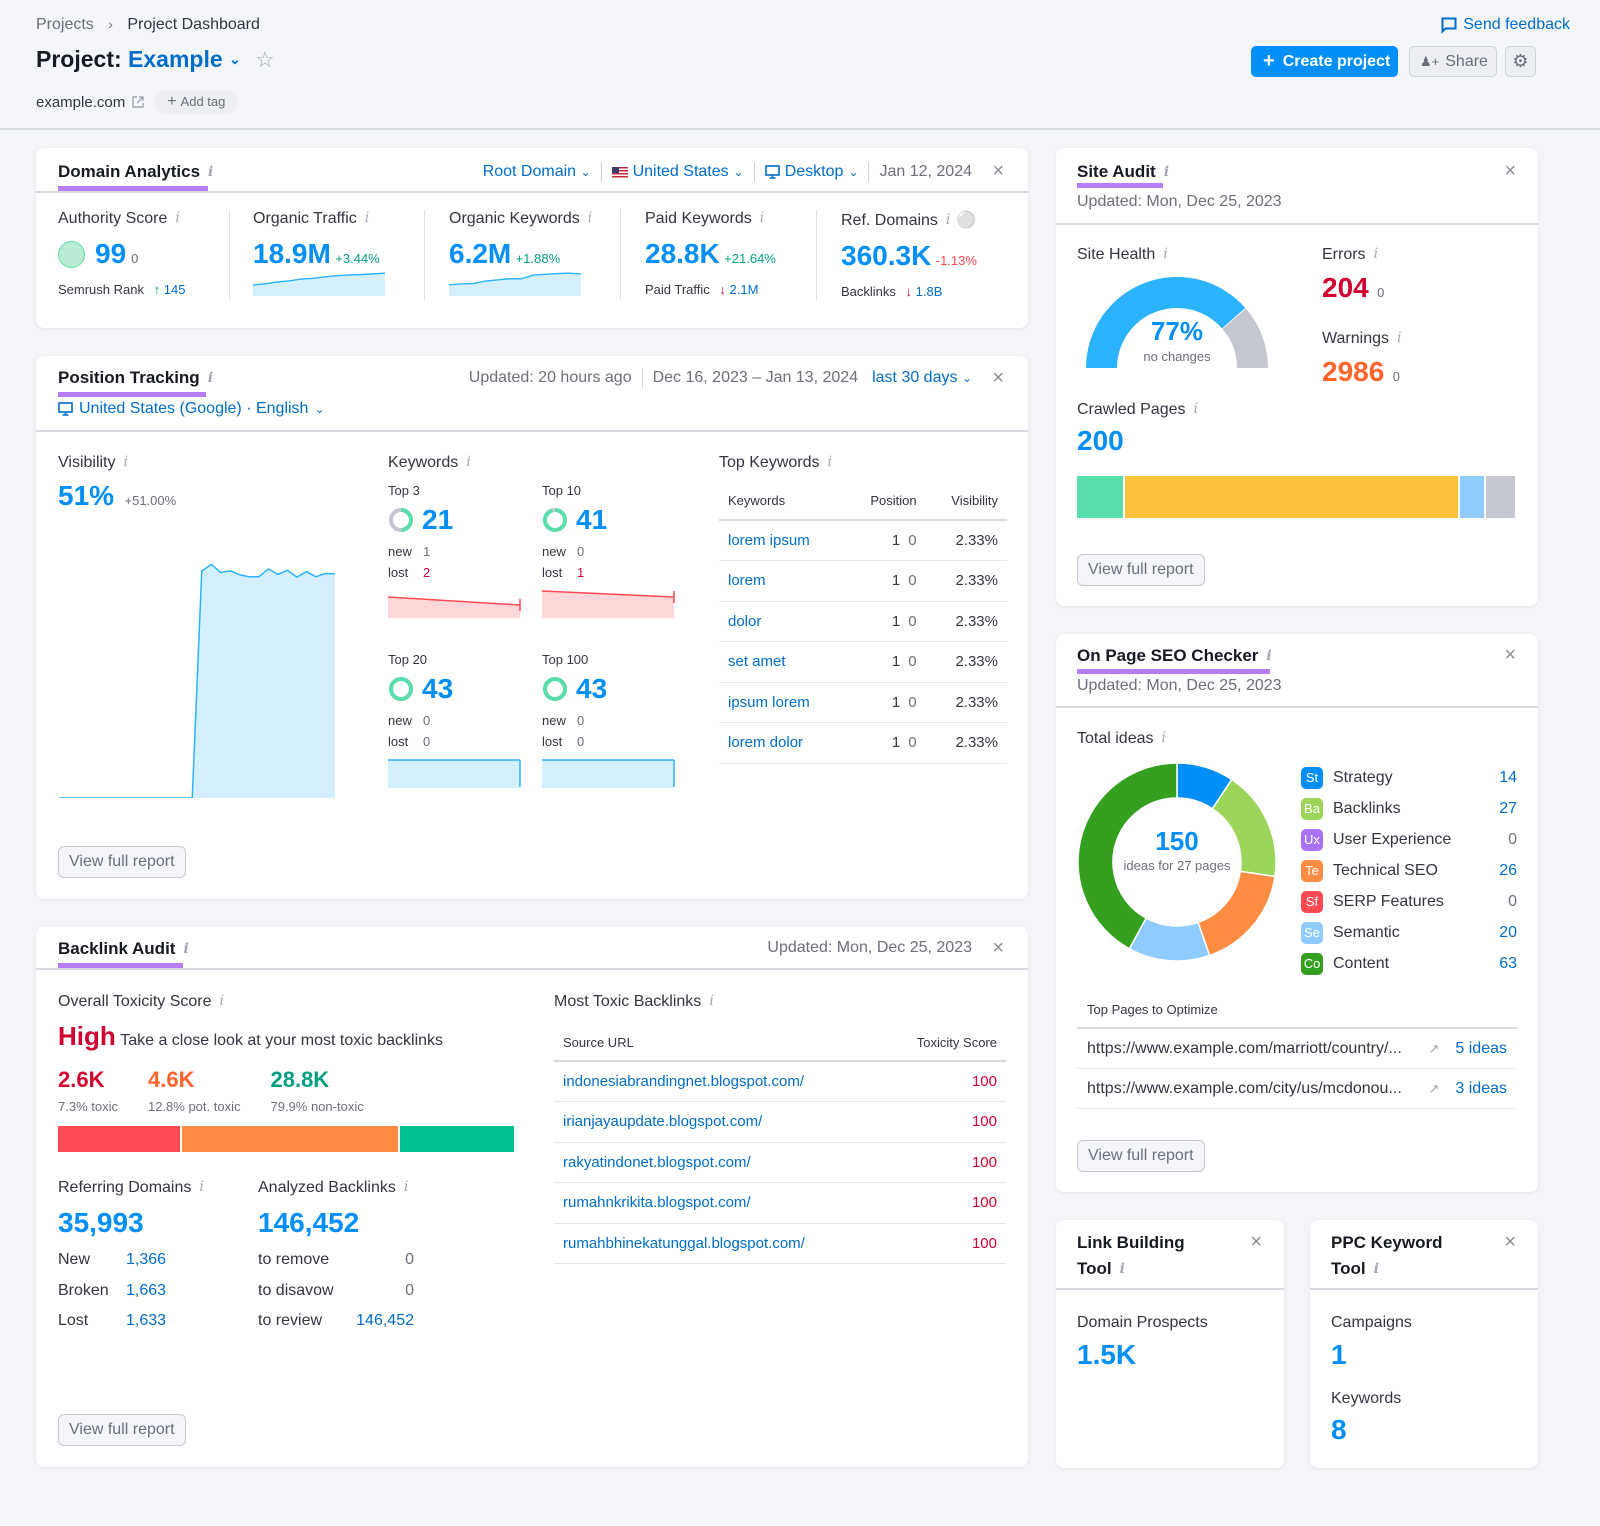  I want to click on source-url-link: indonesiabrandingnet.blogspot.com/, so click(683, 1081).